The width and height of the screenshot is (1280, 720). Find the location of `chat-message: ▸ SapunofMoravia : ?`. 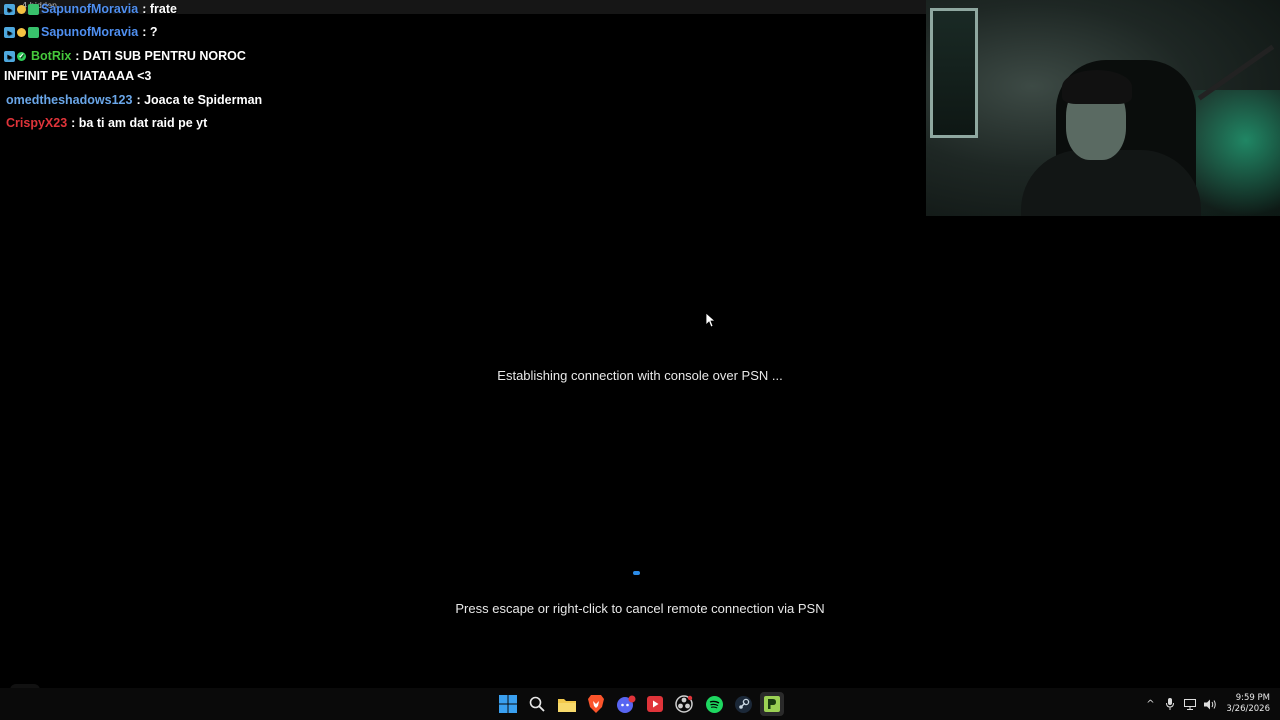

chat-message: ▸ SapunofMoravia : ? is located at coordinates (81, 32).